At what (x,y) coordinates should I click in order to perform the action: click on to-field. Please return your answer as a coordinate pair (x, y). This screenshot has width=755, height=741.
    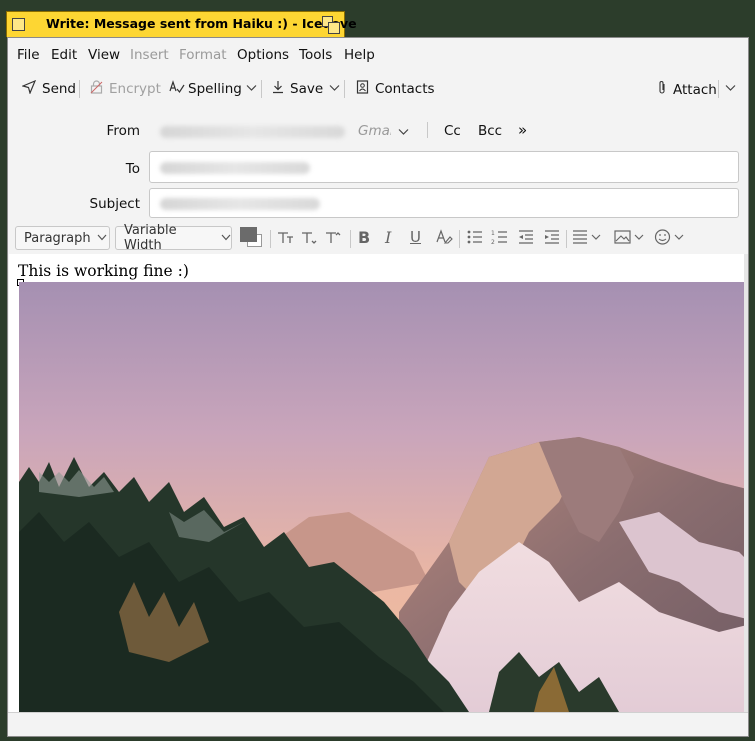
    Looking at the image, I should click on (444, 167).